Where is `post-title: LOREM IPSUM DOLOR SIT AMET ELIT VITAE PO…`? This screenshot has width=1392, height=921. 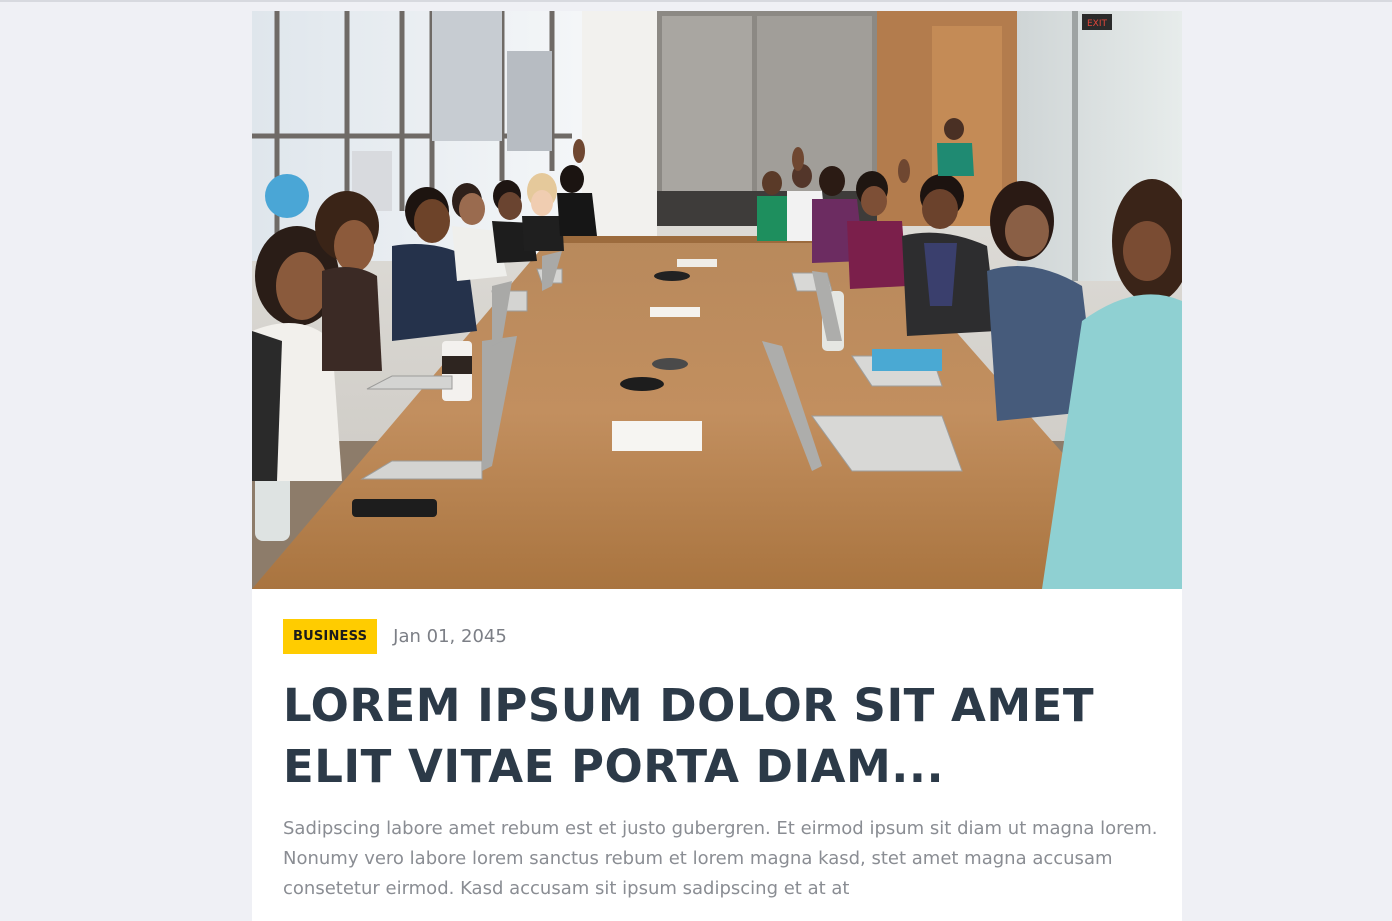
post-title: LOREM IPSUM DOLOR SIT AMET ELIT VITAE PO… is located at coordinates (723, 736).